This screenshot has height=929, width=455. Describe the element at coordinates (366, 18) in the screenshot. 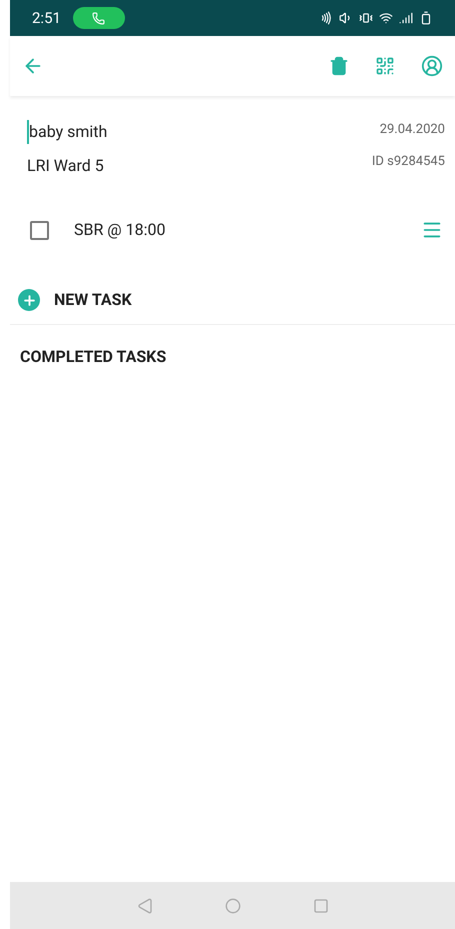

I see `vibrate-icon` at that location.